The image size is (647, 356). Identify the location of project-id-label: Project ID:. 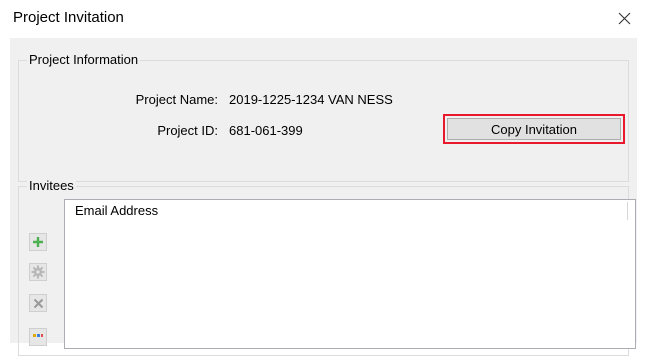
(187, 130).